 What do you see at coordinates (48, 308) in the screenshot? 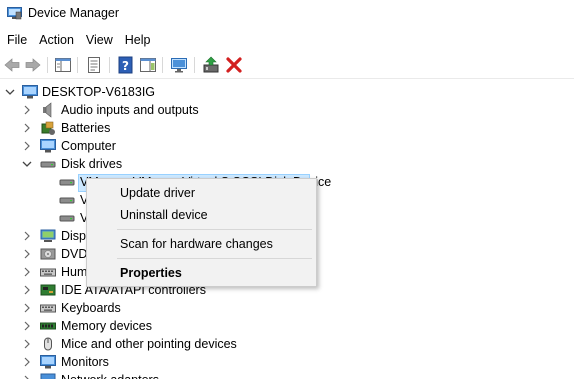
I see `keyboard-icon` at bounding box center [48, 308].